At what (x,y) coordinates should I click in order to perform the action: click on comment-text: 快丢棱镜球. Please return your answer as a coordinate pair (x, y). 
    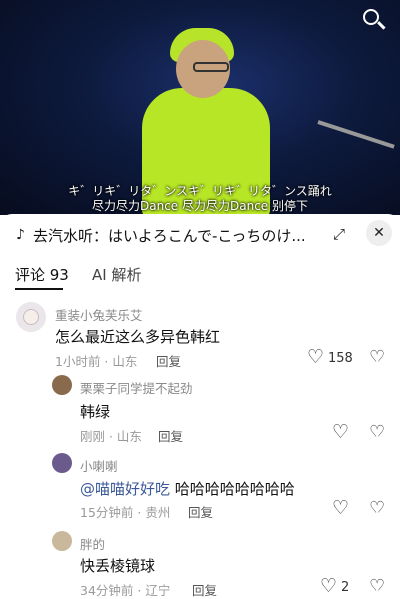
    Looking at the image, I should click on (118, 566).